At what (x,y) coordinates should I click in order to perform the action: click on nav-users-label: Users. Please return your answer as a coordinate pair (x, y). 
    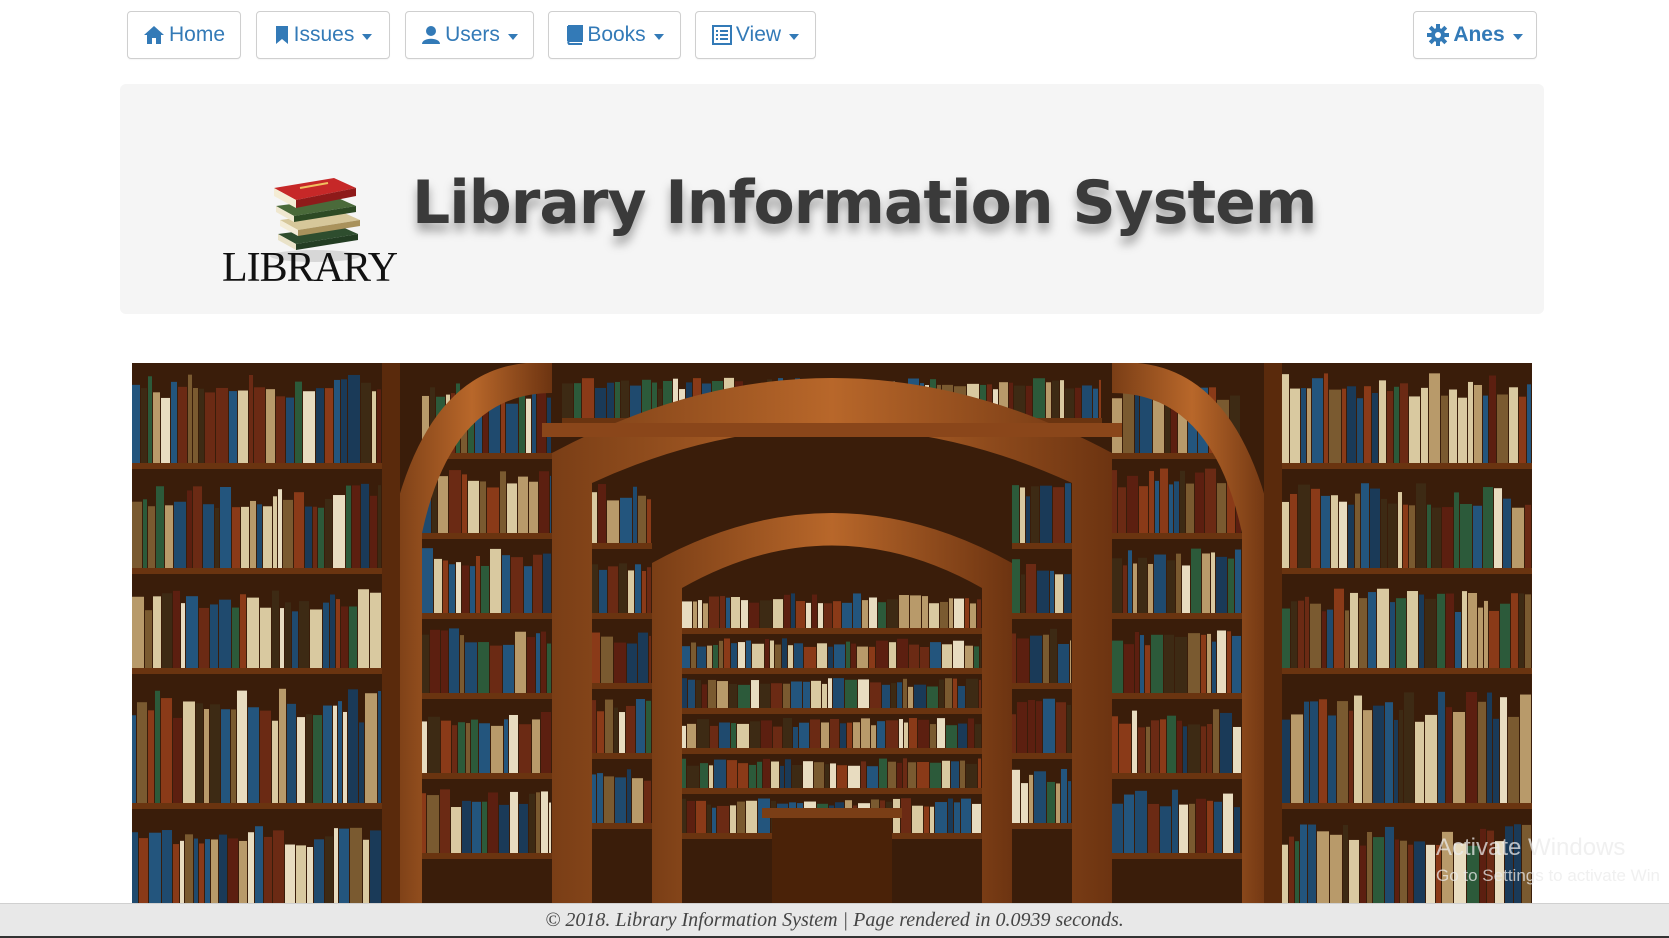
    Looking at the image, I should click on (472, 34).